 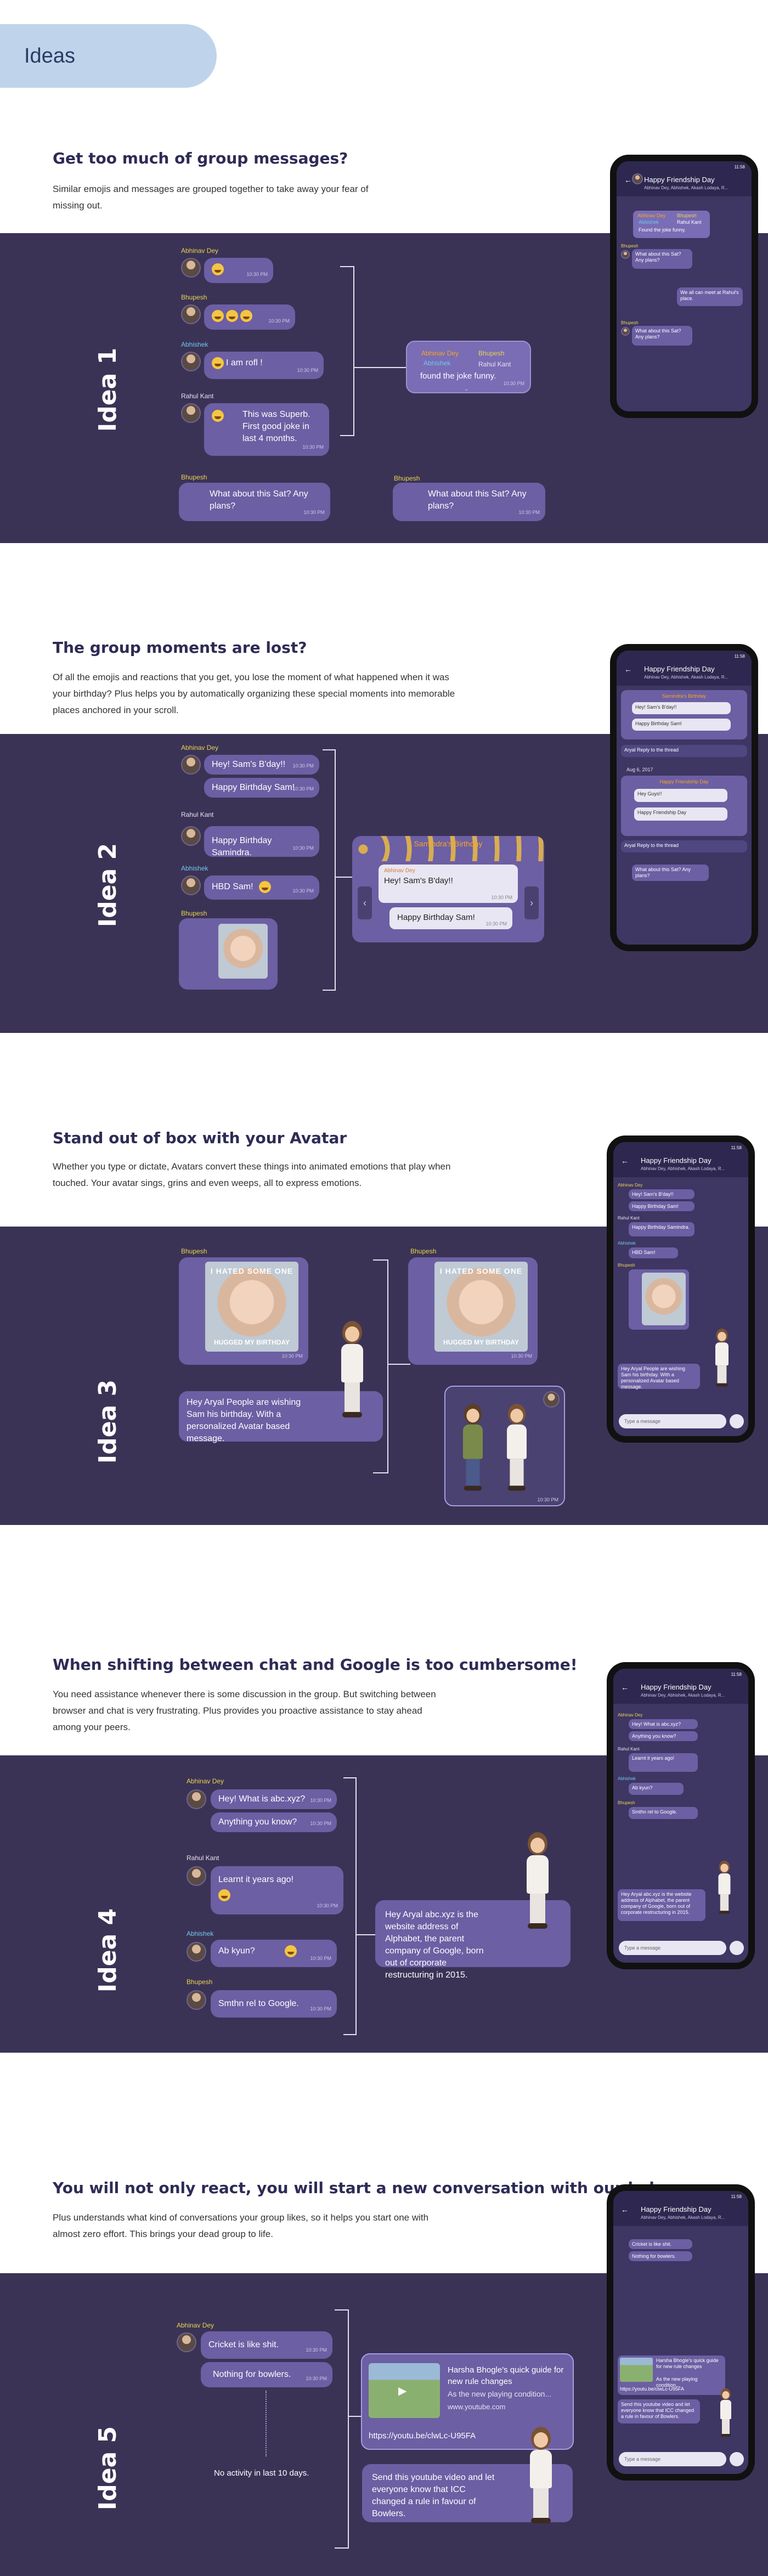 What do you see at coordinates (682, 725) in the screenshot?
I see `moment-message: Happy Birthday Sam!` at bounding box center [682, 725].